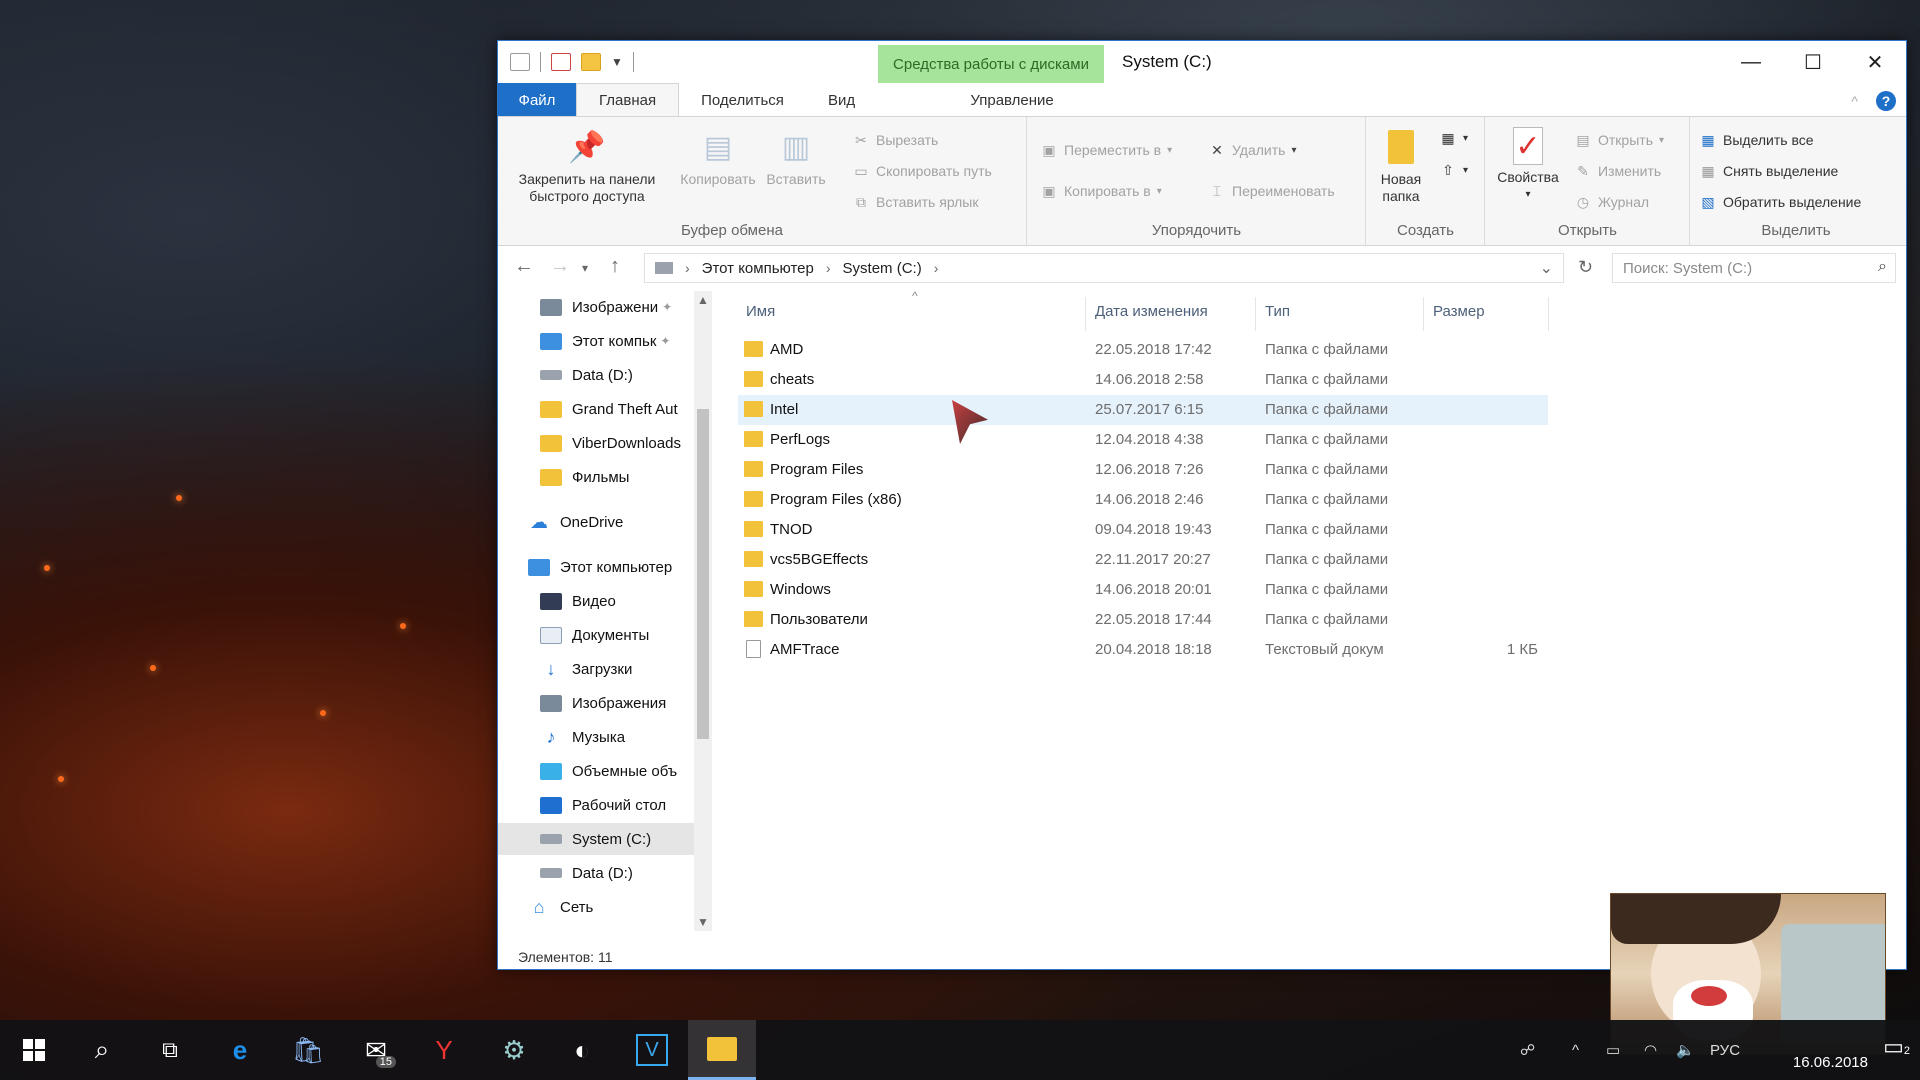 The width and height of the screenshot is (1920, 1080). What do you see at coordinates (1617, 171) in the screenshot?
I see `edit-button: ✎ Изменить` at bounding box center [1617, 171].